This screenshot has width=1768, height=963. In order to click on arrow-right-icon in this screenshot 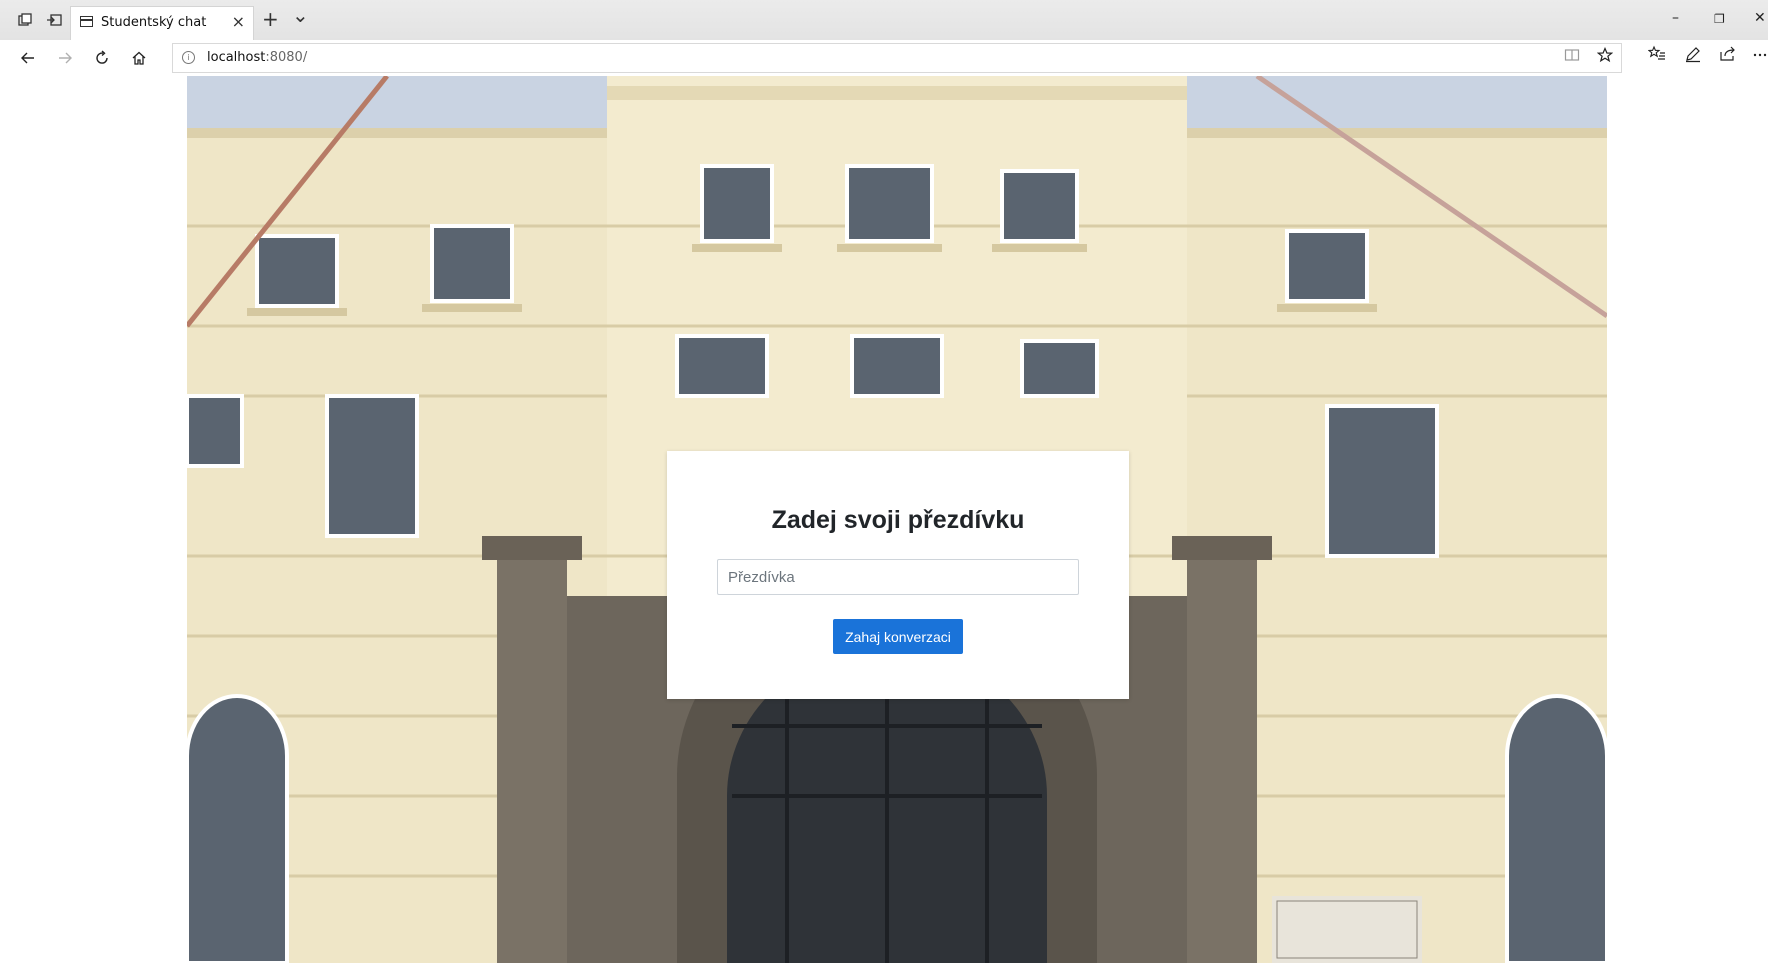, I will do `click(65, 58)`.